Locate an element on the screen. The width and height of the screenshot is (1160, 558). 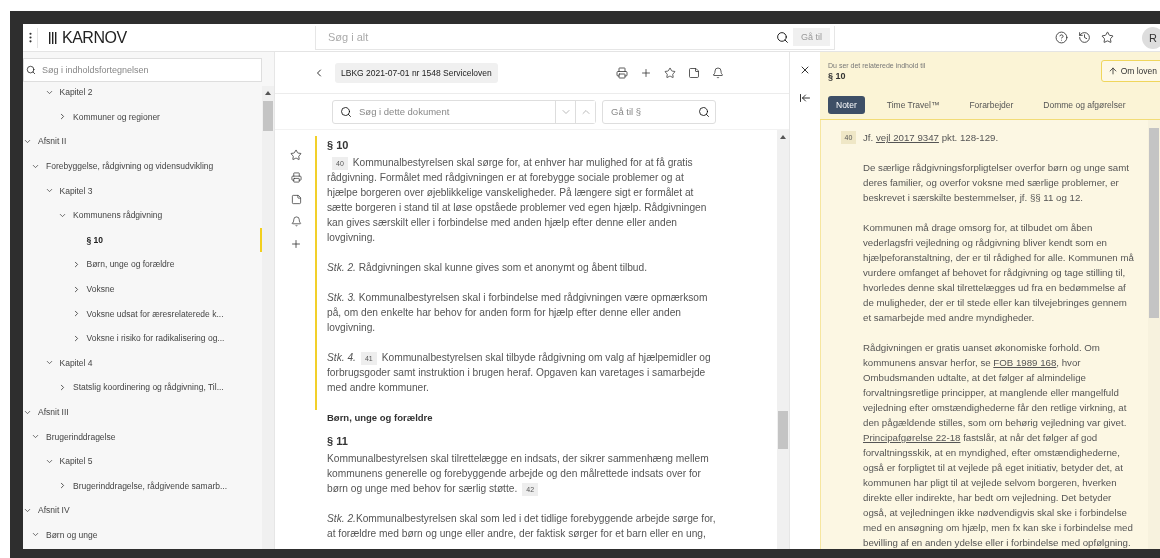
tab: Time Travel™ is located at coordinates (913, 104).